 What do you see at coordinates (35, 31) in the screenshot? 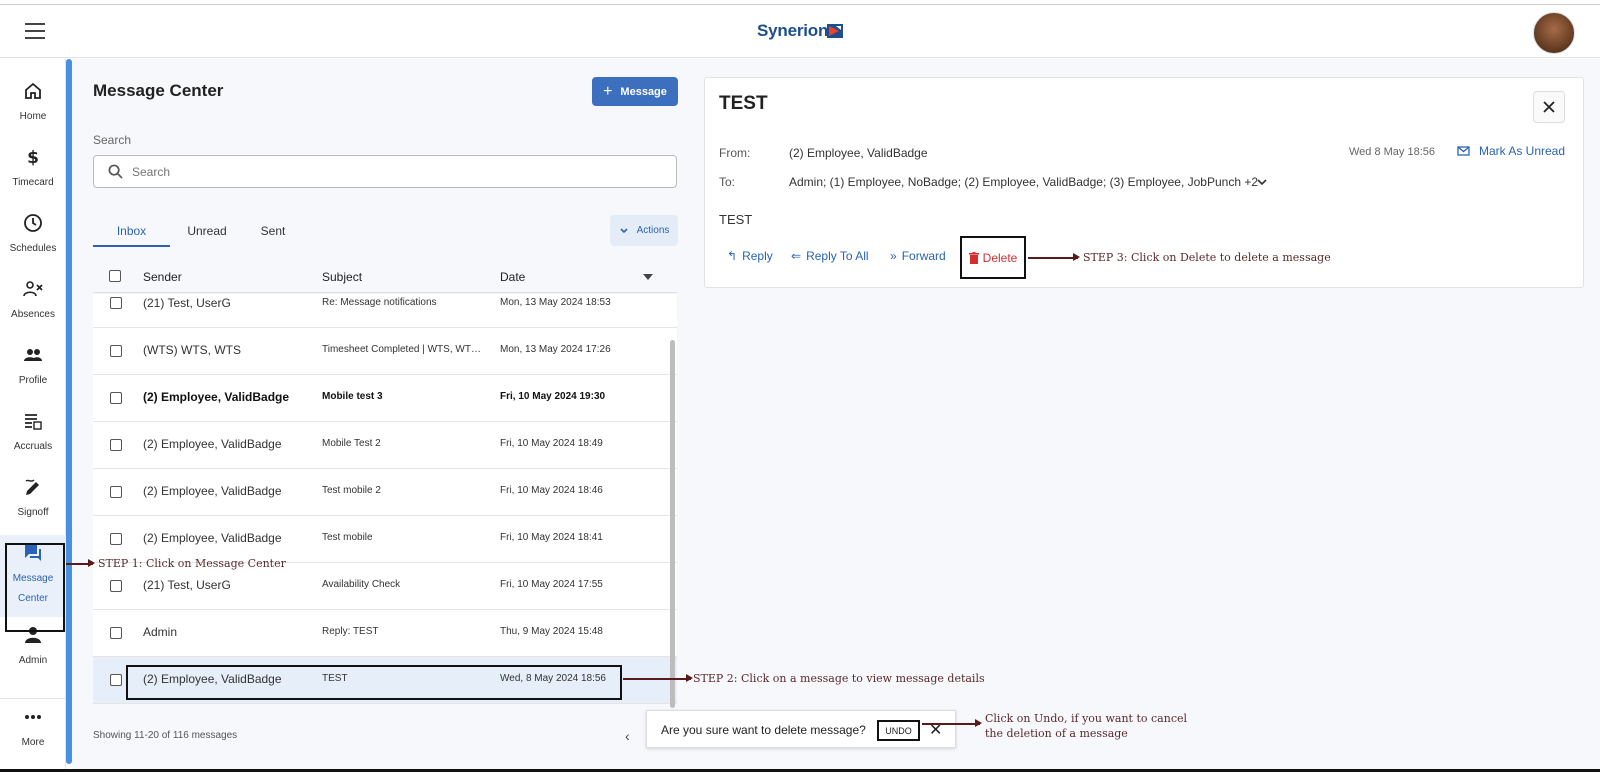
I see `hamburger-menu-icon` at bounding box center [35, 31].